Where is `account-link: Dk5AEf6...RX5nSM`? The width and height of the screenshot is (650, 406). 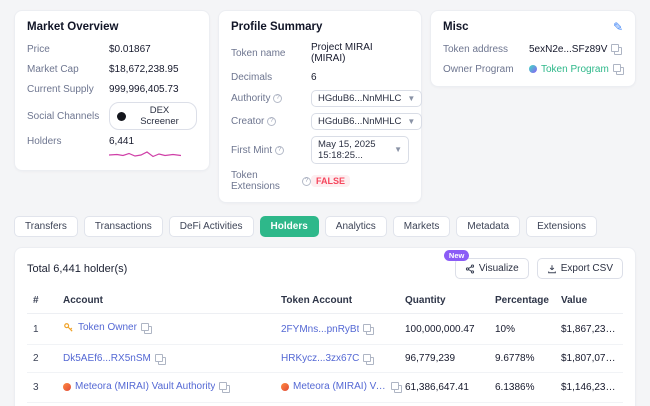 account-link: Dk5AEf6...RX5nSM is located at coordinates (107, 358).